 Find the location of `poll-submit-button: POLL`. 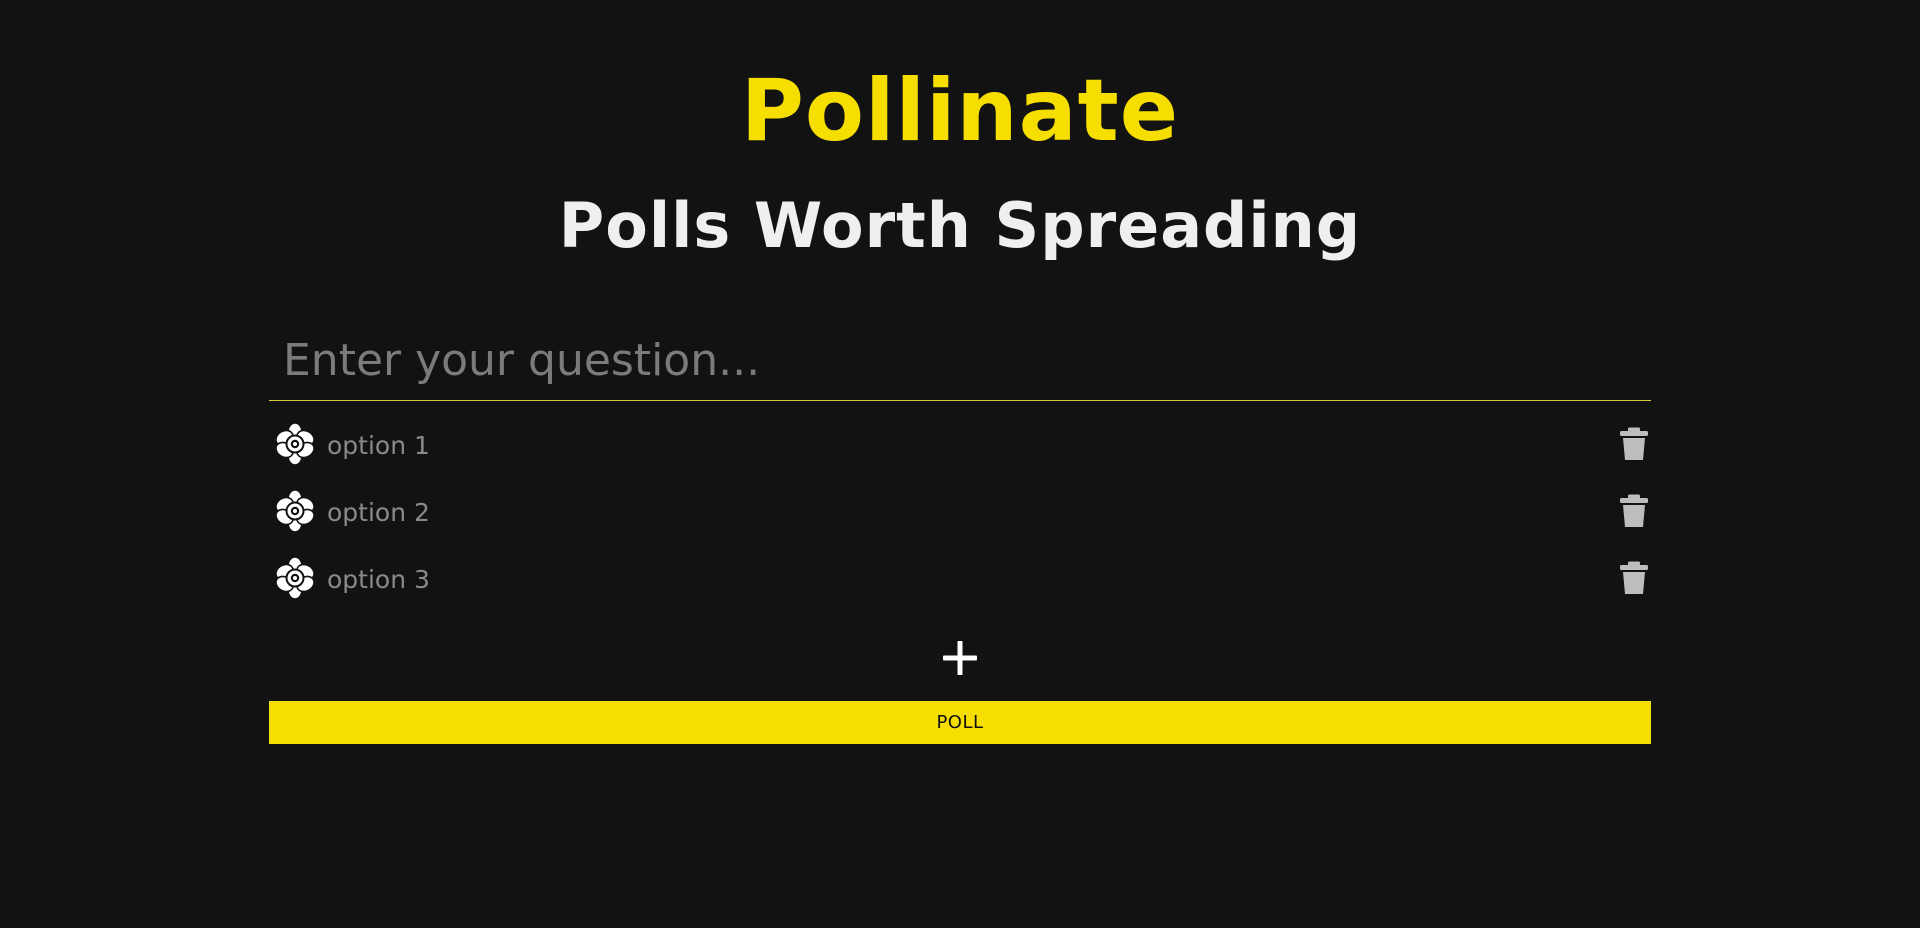

poll-submit-button: POLL is located at coordinates (960, 722).